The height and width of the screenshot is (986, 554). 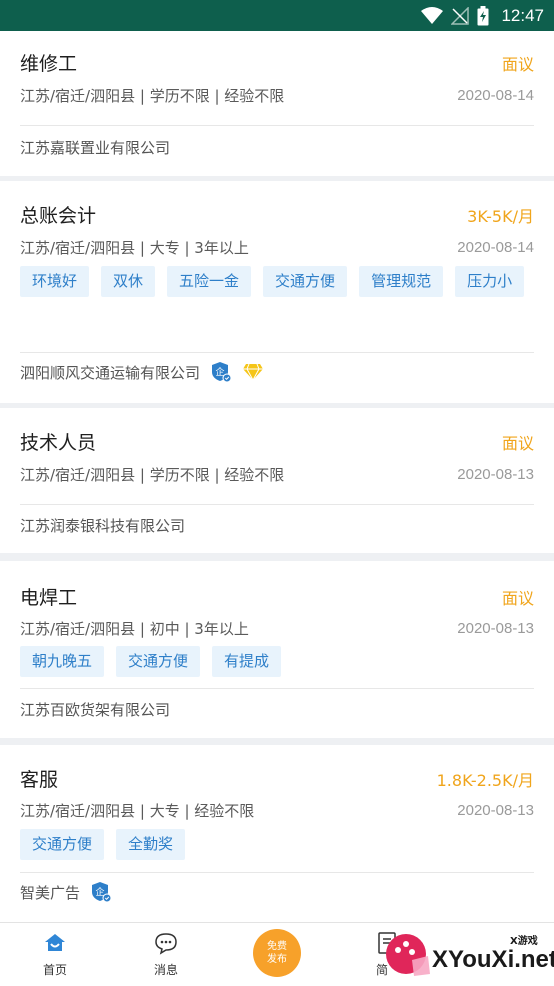 I want to click on company-label: 江苏百欧货架有限公司, so click(x=95, y=710).